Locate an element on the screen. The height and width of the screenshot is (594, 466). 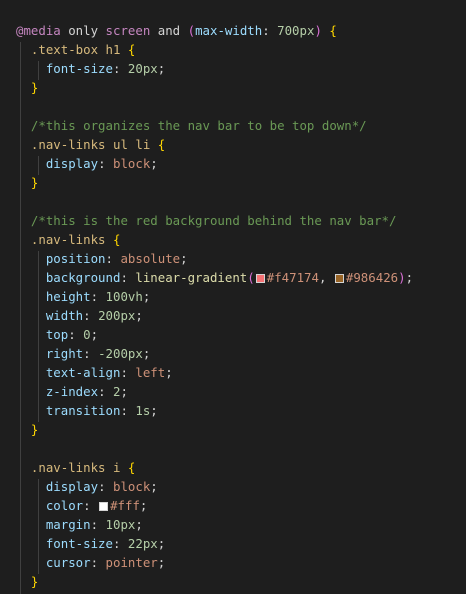
code-token: z-index is located at coordinates (72, 391).